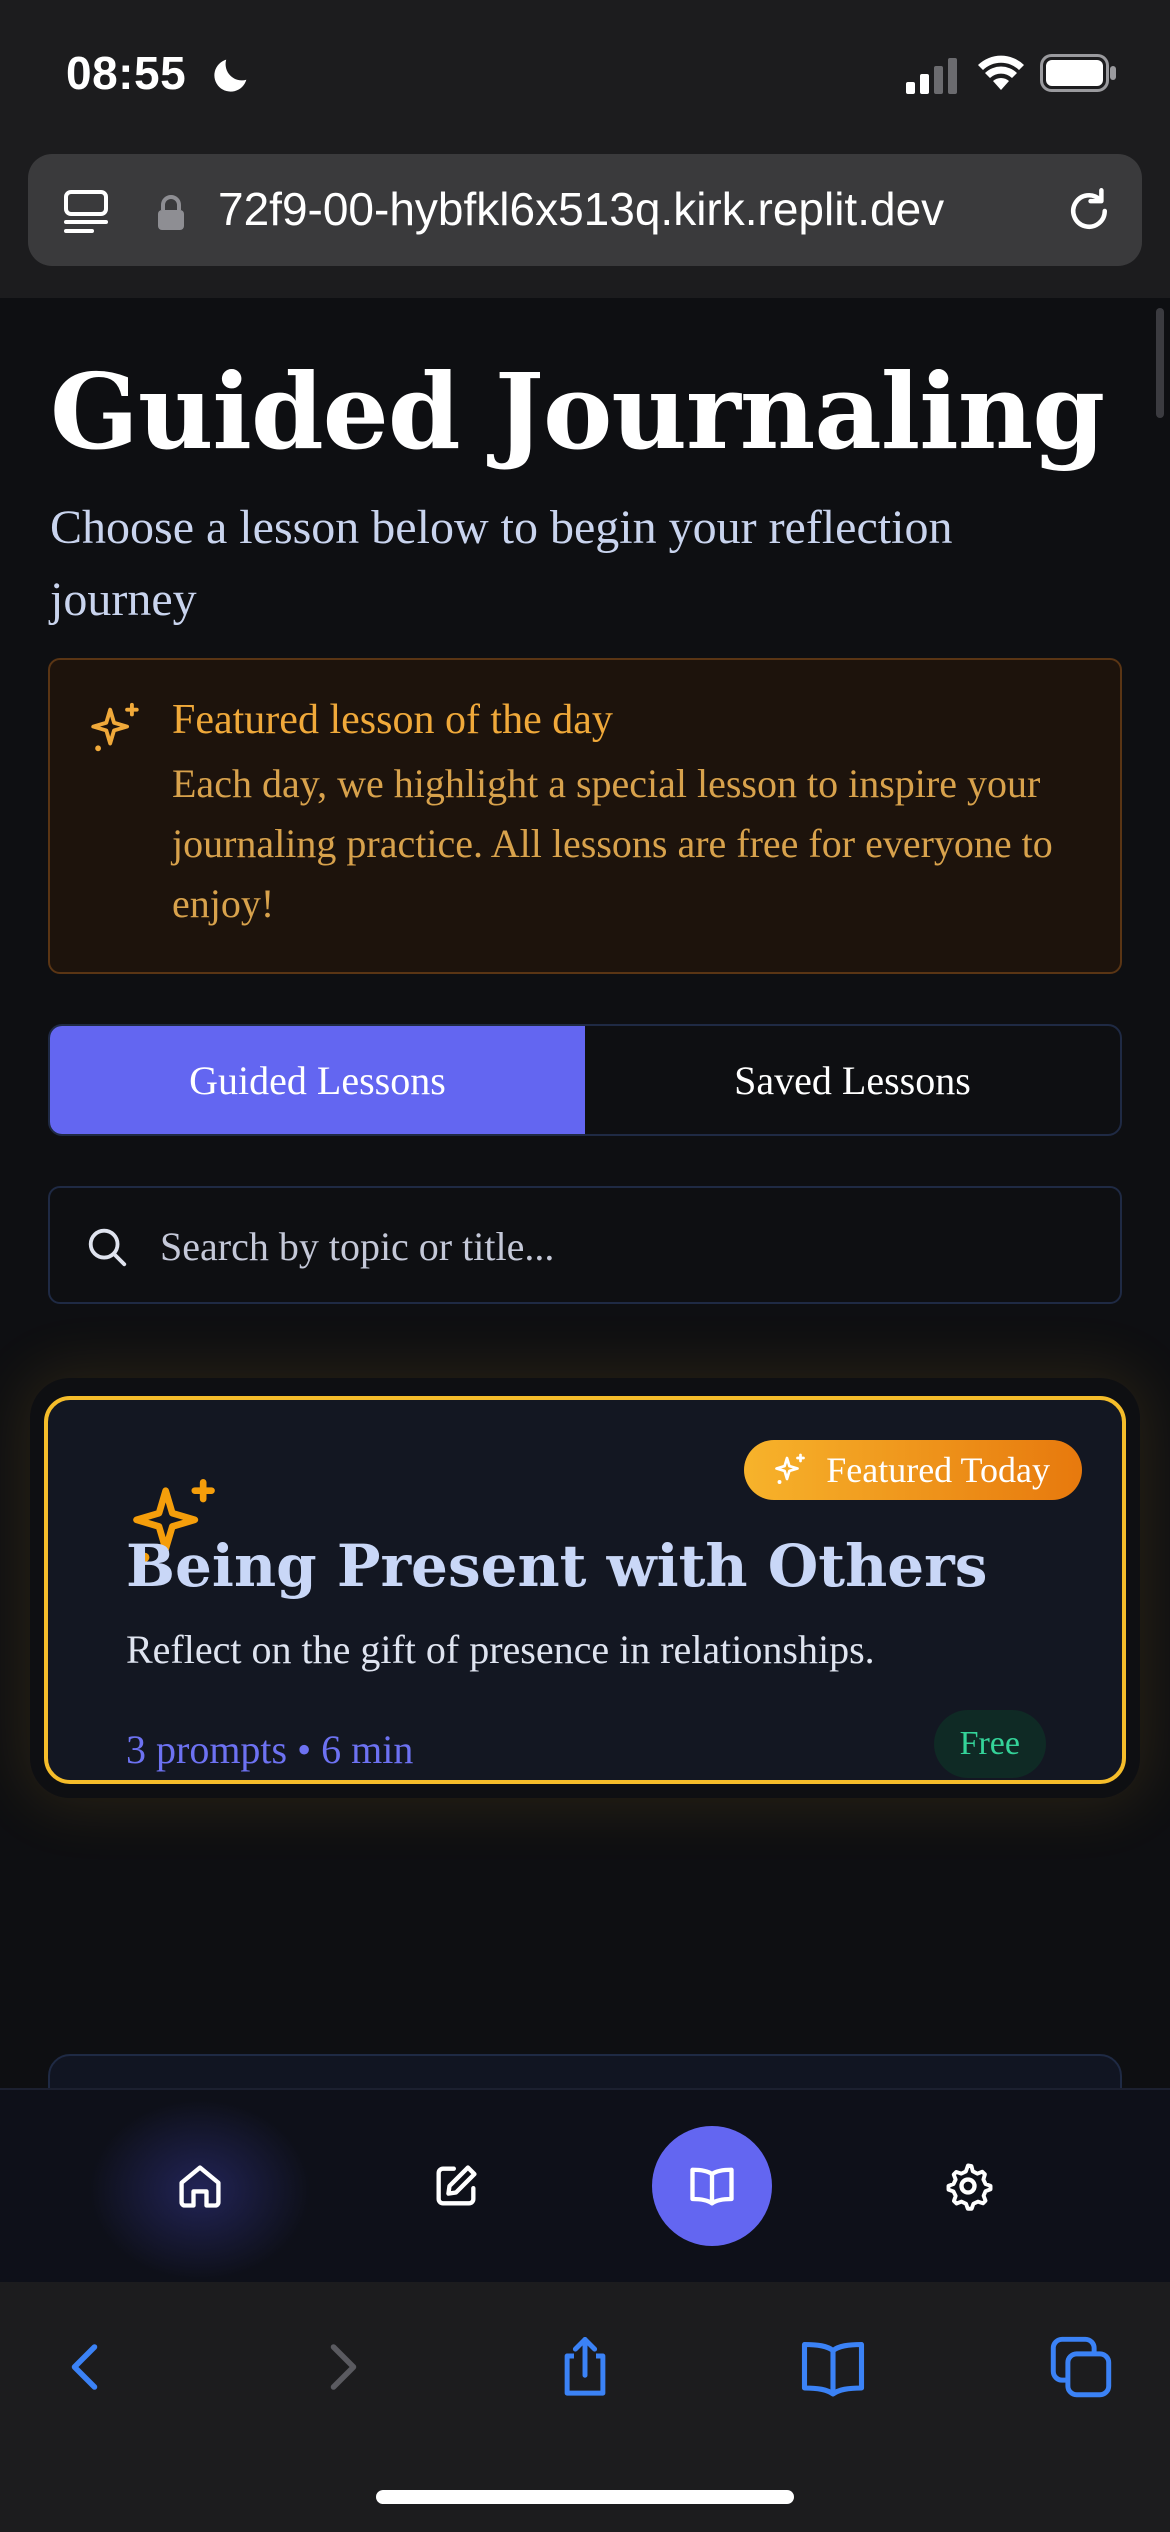 This screenshot has width=1170, height=2532. Describe the element at coordinates (610, 1246) in the screenshot. I see `search-input` at that location.